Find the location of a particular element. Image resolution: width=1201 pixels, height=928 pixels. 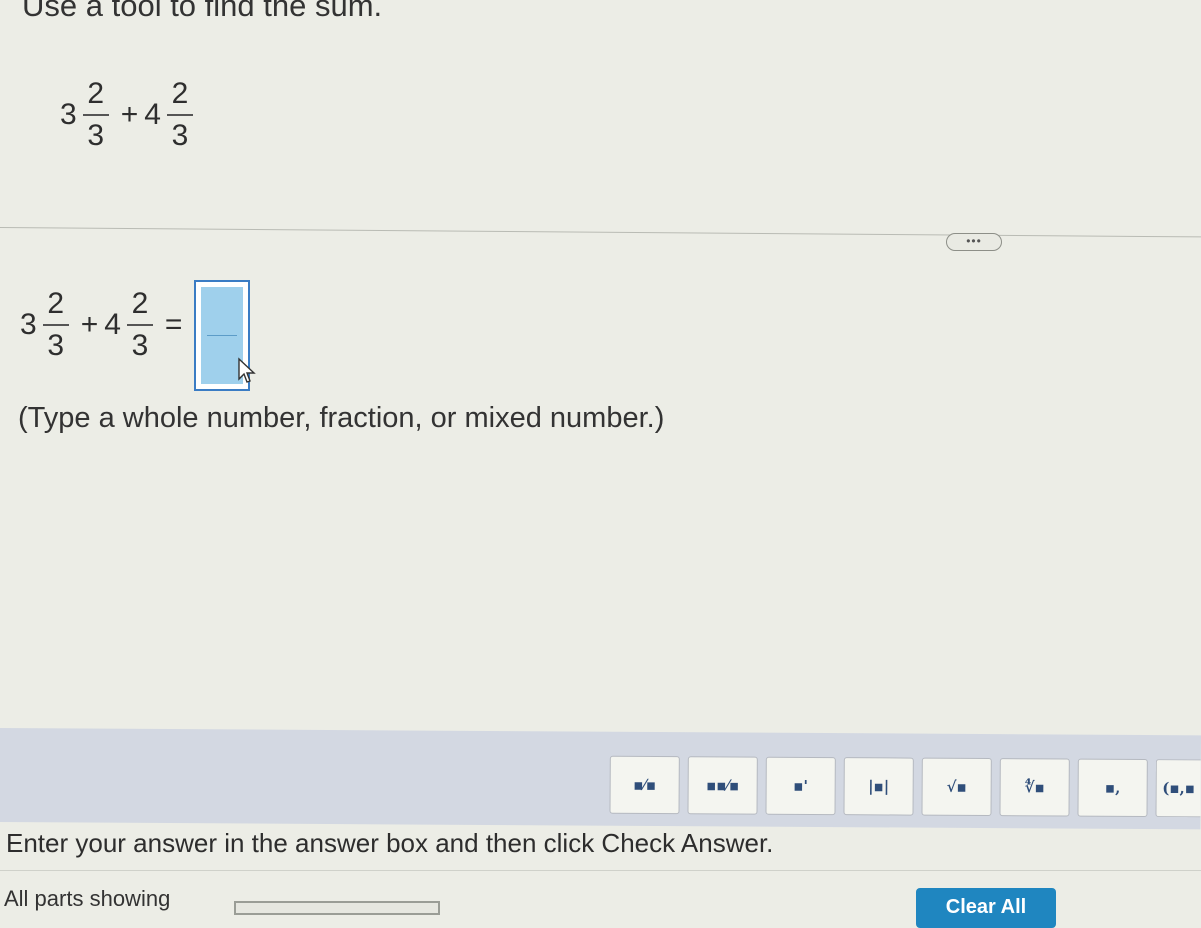

section-divider is located at coordinates (600, 232).